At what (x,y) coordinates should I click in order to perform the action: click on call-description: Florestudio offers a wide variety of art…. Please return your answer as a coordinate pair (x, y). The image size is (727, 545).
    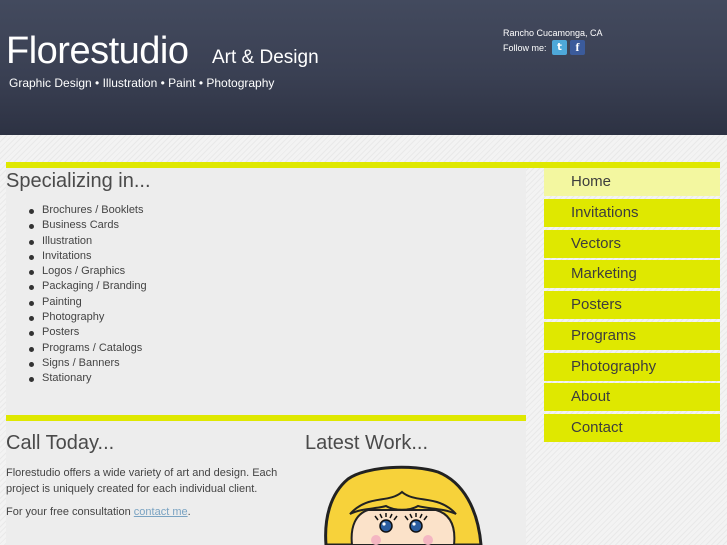
    Looking at the image, I should click on (142, 481).